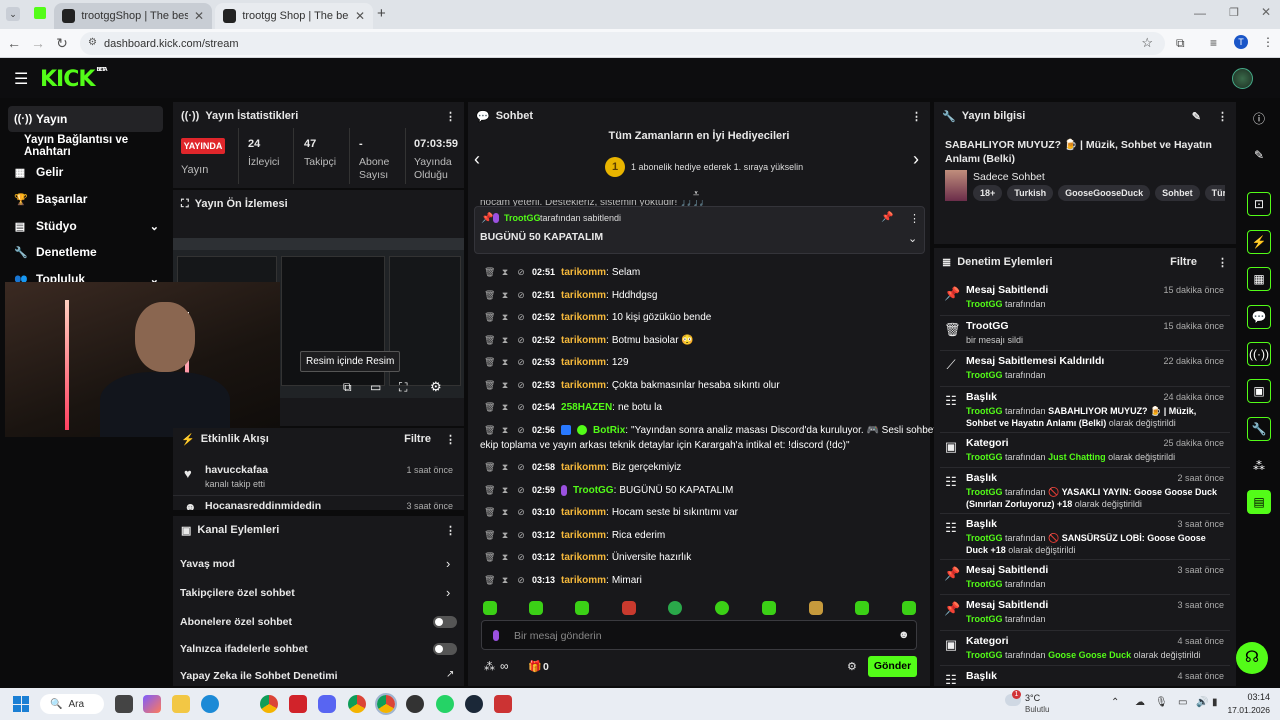 This screenshot has width=1280, height=720. I want to click on task-view-icon, so click(124, 704).